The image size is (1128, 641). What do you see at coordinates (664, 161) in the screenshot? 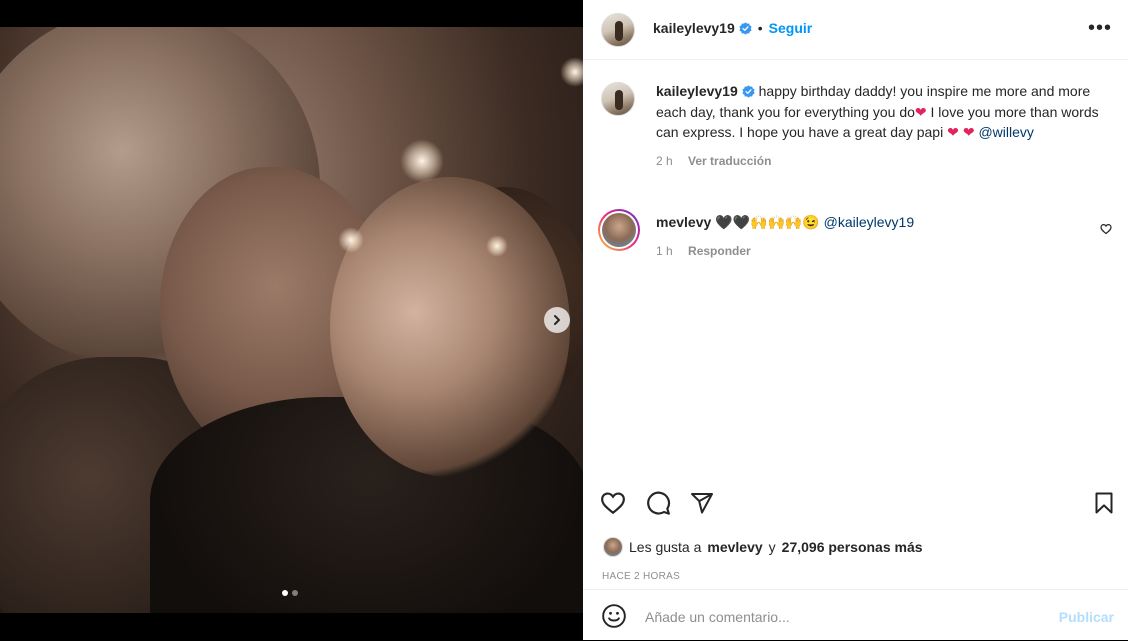
I see `caption-age: 2 h` at bounding box center [664, 161].